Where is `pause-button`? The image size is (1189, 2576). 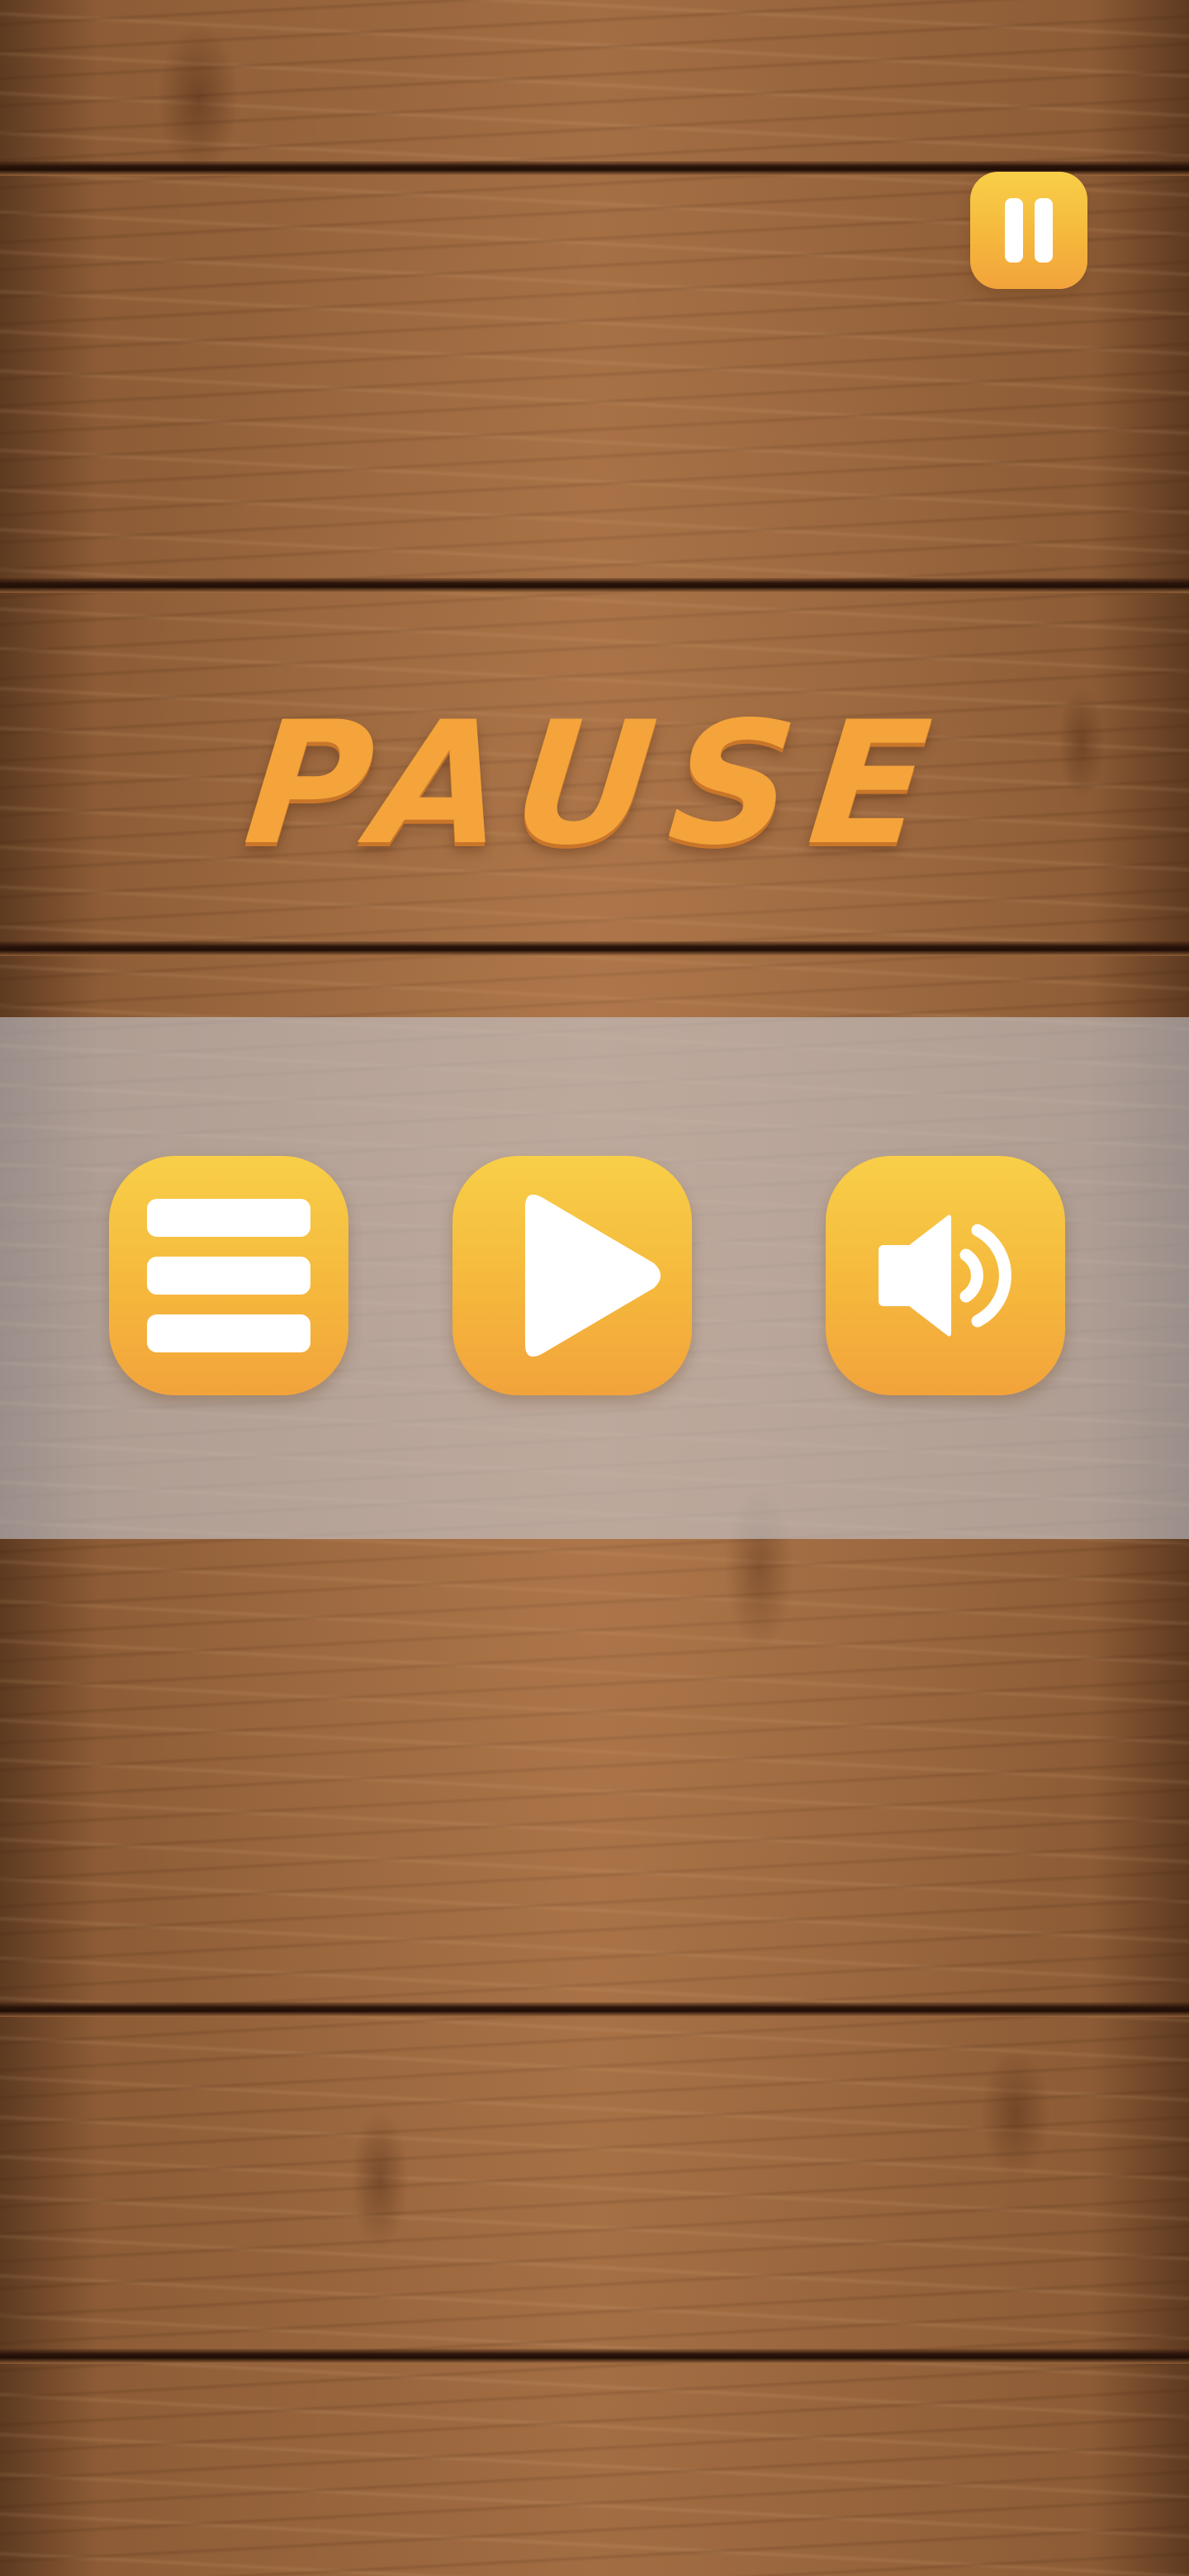
pause-button is located at coordinates (1028, 230).